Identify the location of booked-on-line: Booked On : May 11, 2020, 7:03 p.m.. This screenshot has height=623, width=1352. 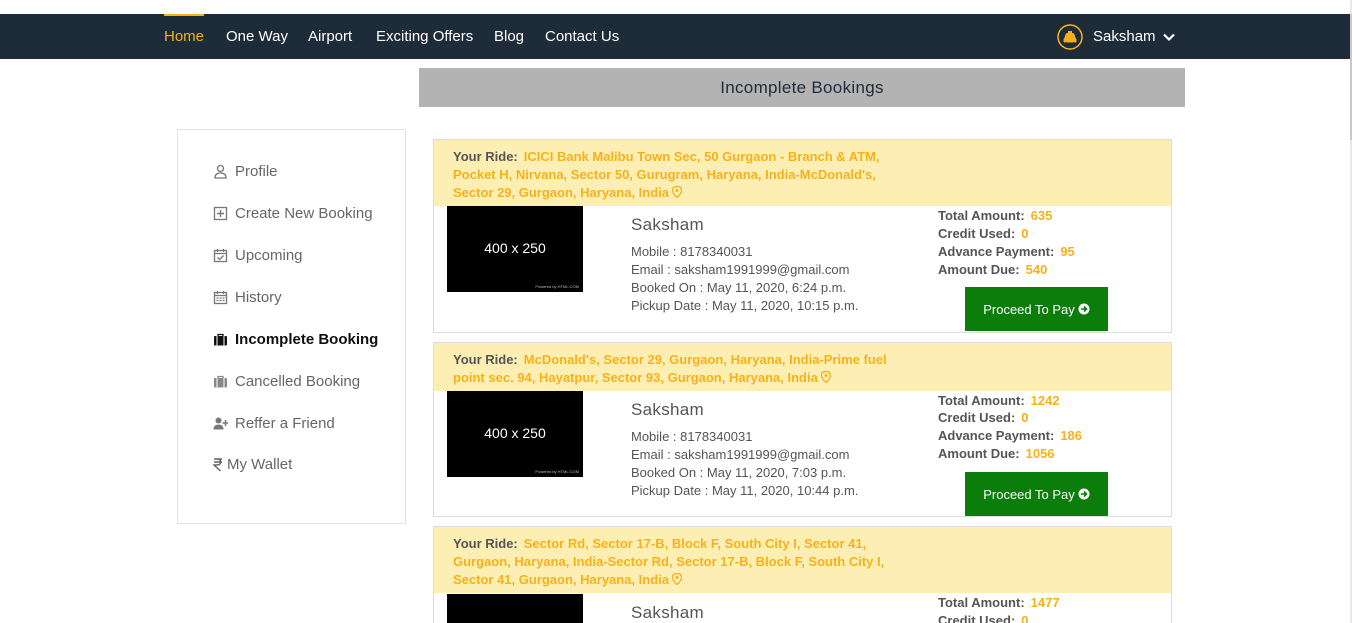
(738, 472).